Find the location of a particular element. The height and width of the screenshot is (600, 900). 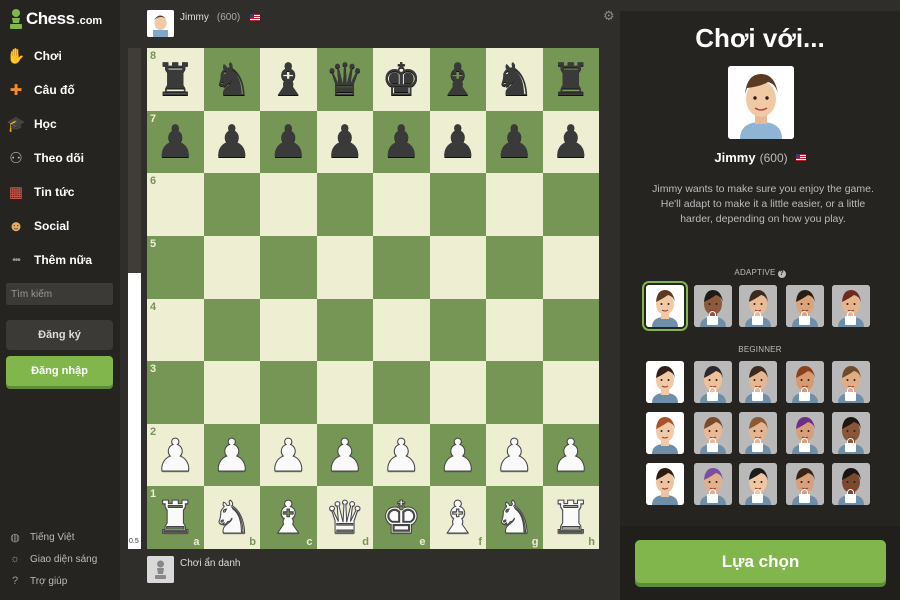

square-g6 is located at coordinates (514, 204).